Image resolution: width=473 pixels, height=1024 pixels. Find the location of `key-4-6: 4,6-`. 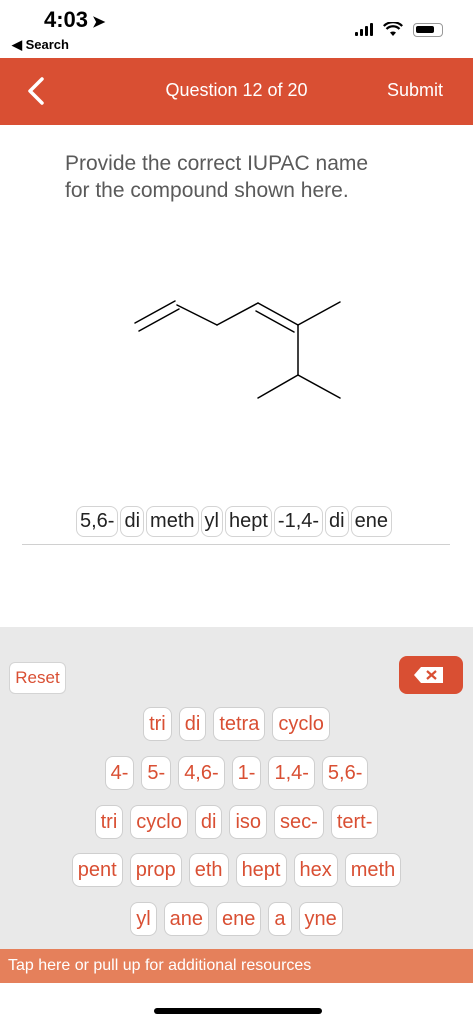

key-4-6: 4,6- is located at coordinates (201, 773).